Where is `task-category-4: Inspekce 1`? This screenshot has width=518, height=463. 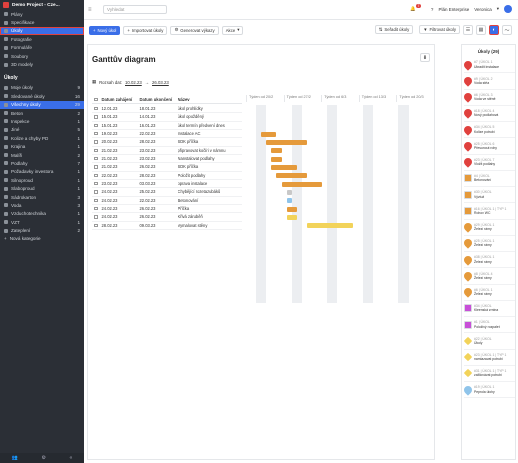 task-category-4: Inspekce 1 is located at coordinates (42, 121).